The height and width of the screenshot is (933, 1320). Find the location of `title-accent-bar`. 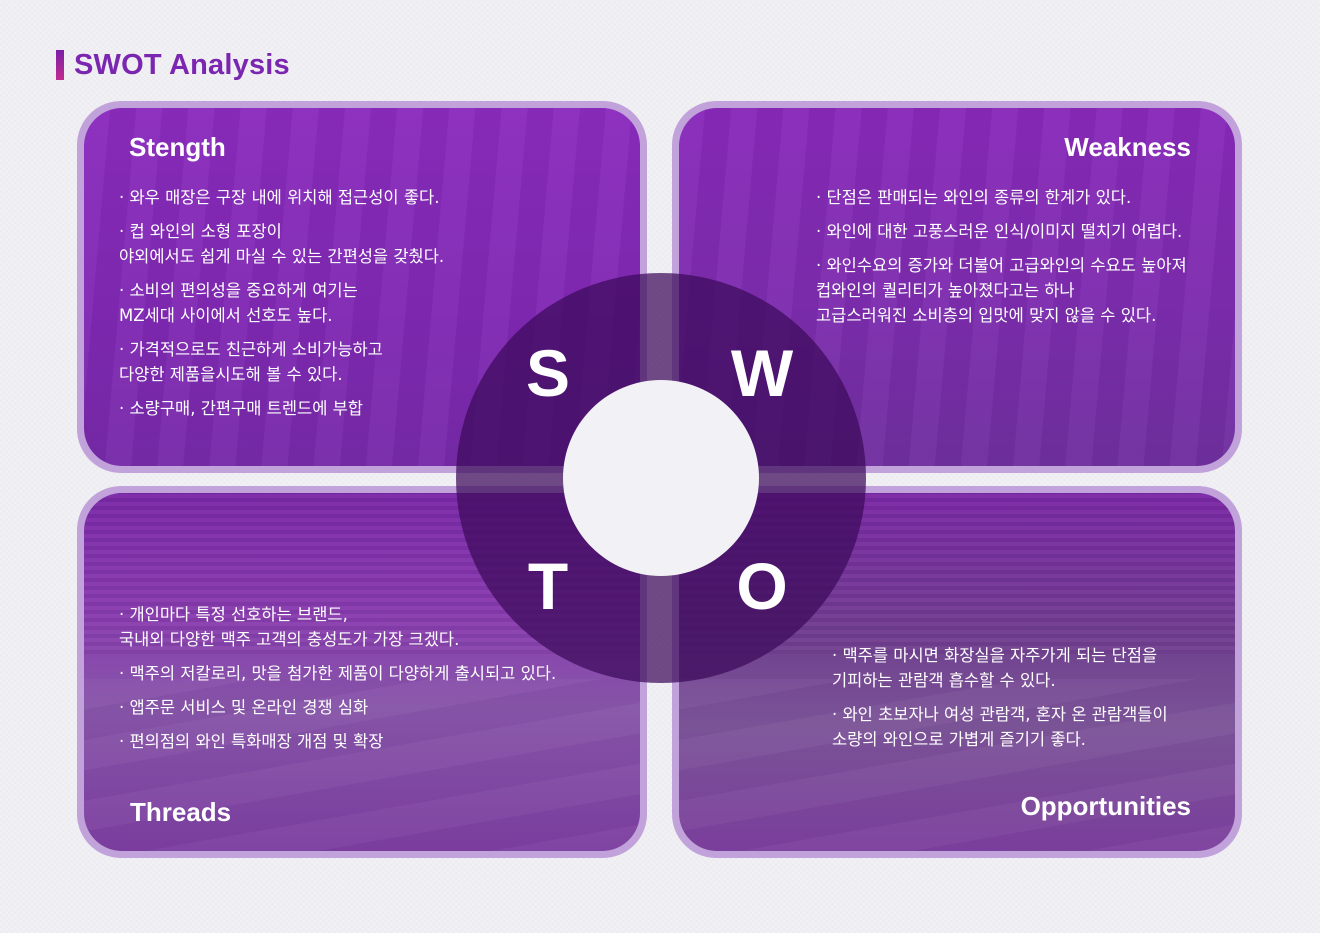

title-accent-bar is located at coordinates (60, 65).